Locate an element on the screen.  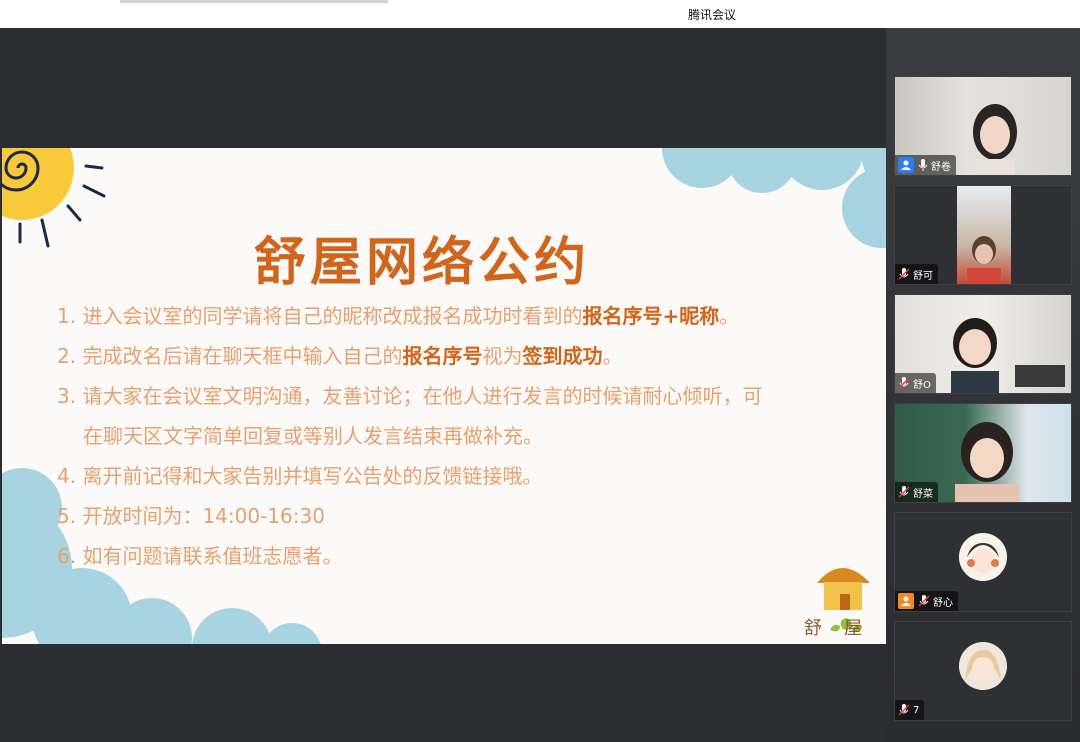
participant-name: 舒可 is located at coordinates (923, 276).